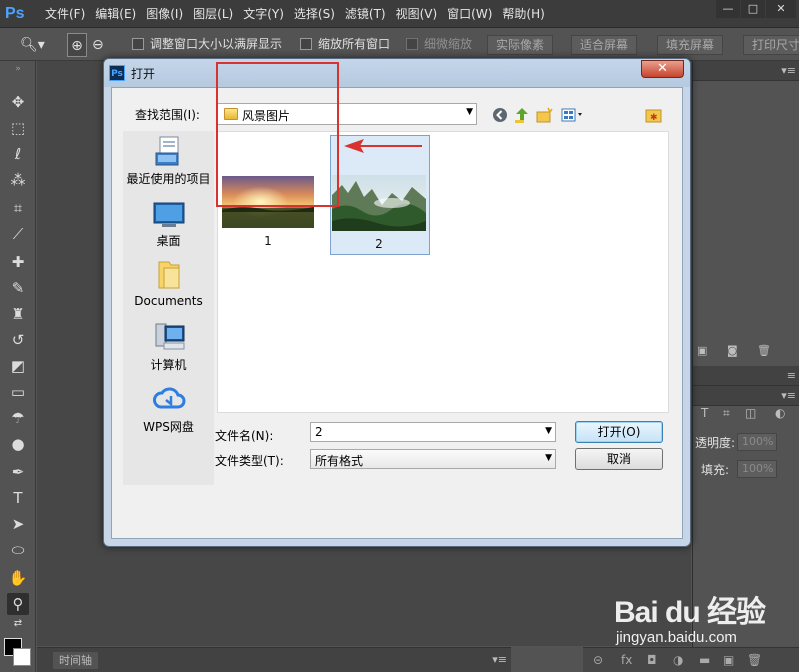  What do you see at coordinates (690, 612) in the screenshot?
I see `watermark-title: Bai du 经验` at bounding box center [690, 612].